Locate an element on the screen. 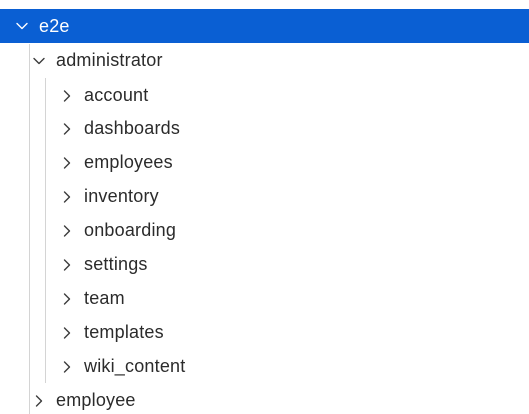 The height and width of the screenshot is (414, 529). tree-item-templates: templates is located at coordinates (264, 332).